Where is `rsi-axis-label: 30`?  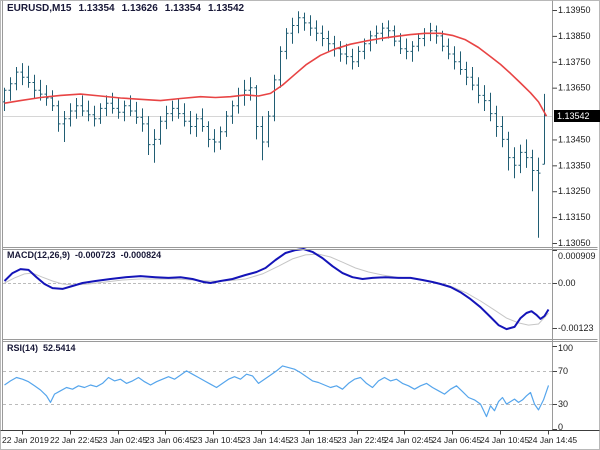
rsi-axis-label: 30 is located at coordinates (563, 404).